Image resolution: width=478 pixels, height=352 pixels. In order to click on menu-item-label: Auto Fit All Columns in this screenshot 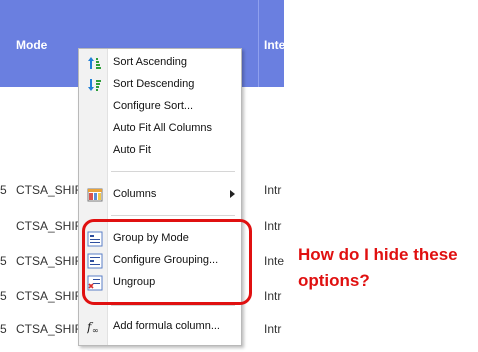, I will do `click(163, 128)`.